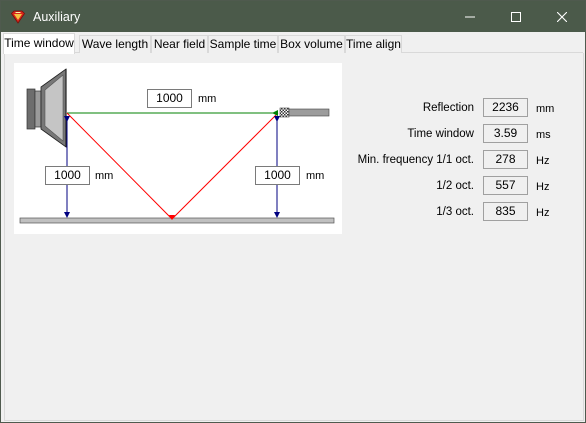 The image size is (586, 423). Describe the element at coordinates (505, 159) in the screenshot. I see `min-frequency-octave-value: 278` at that location.